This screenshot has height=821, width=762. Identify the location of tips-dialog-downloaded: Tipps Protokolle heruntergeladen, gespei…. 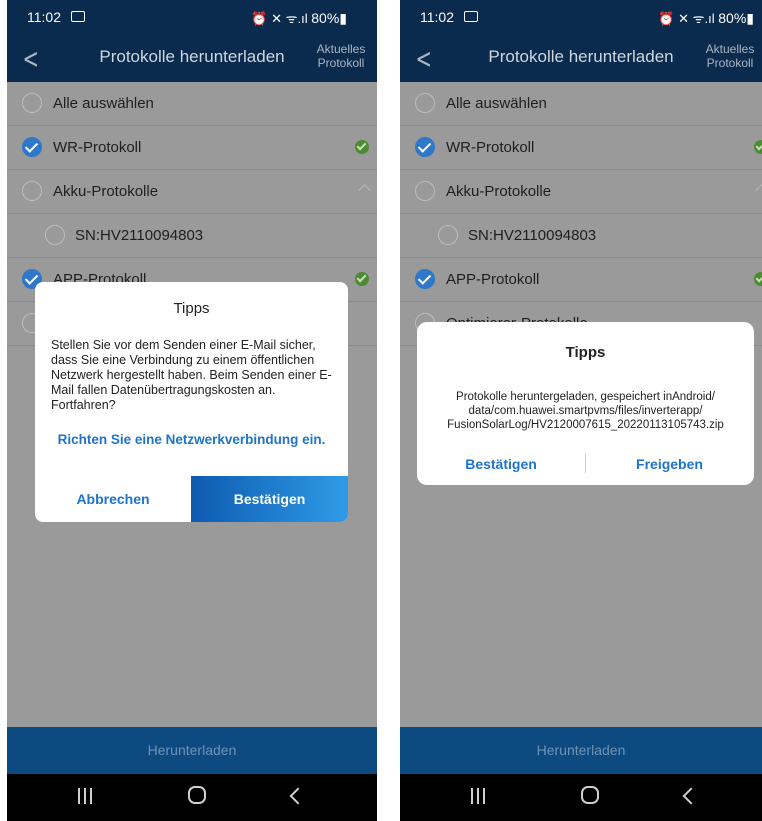
(585, 403).